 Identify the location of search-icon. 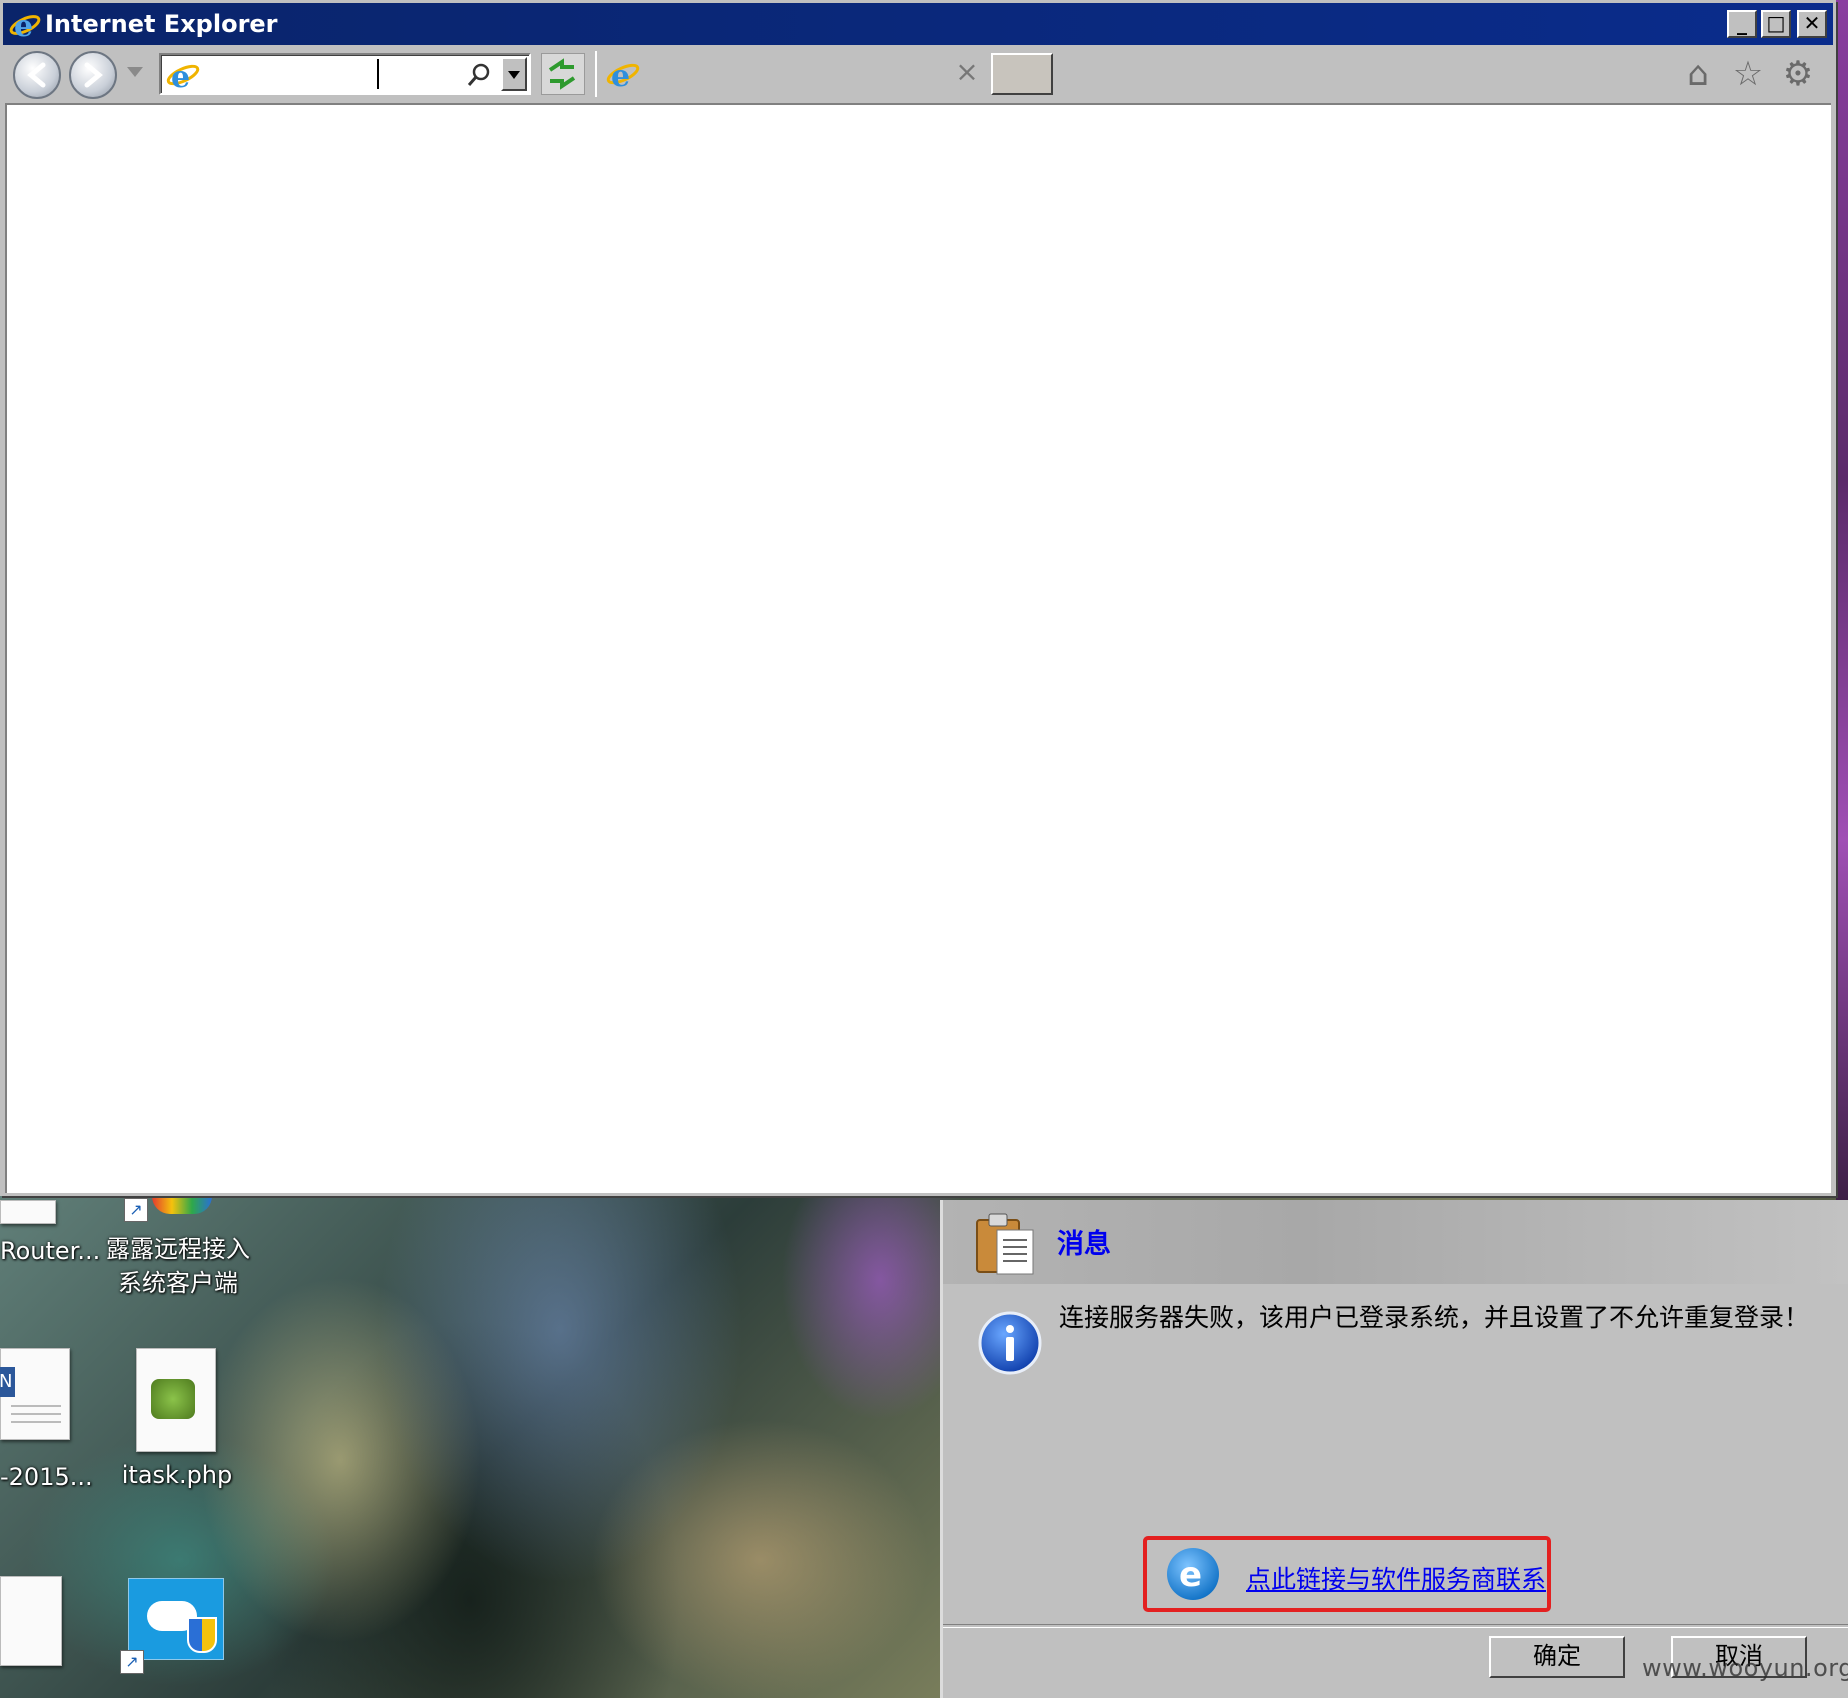
(479, 75).